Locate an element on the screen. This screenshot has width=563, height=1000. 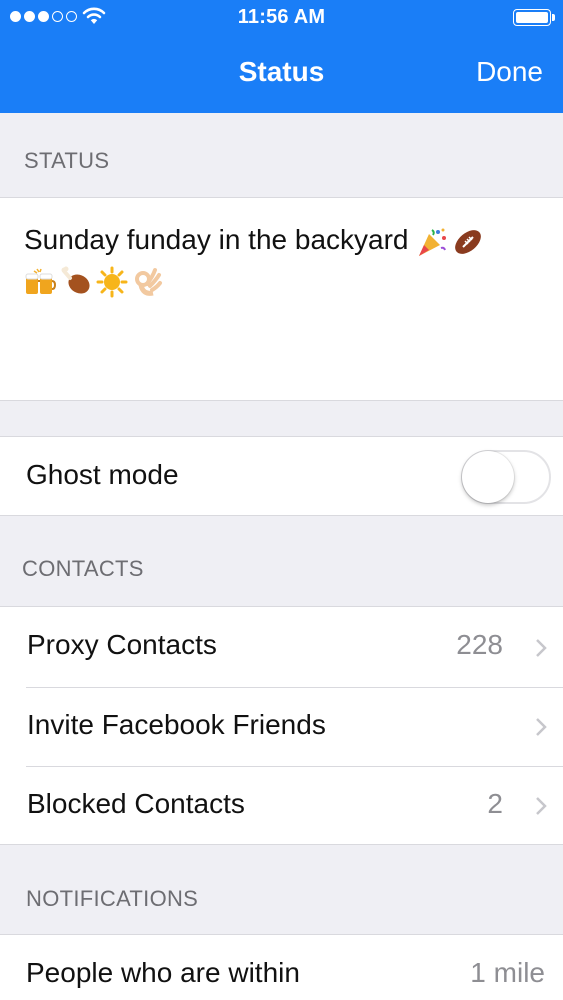
battery-nub is located at coordinates (553, 17).